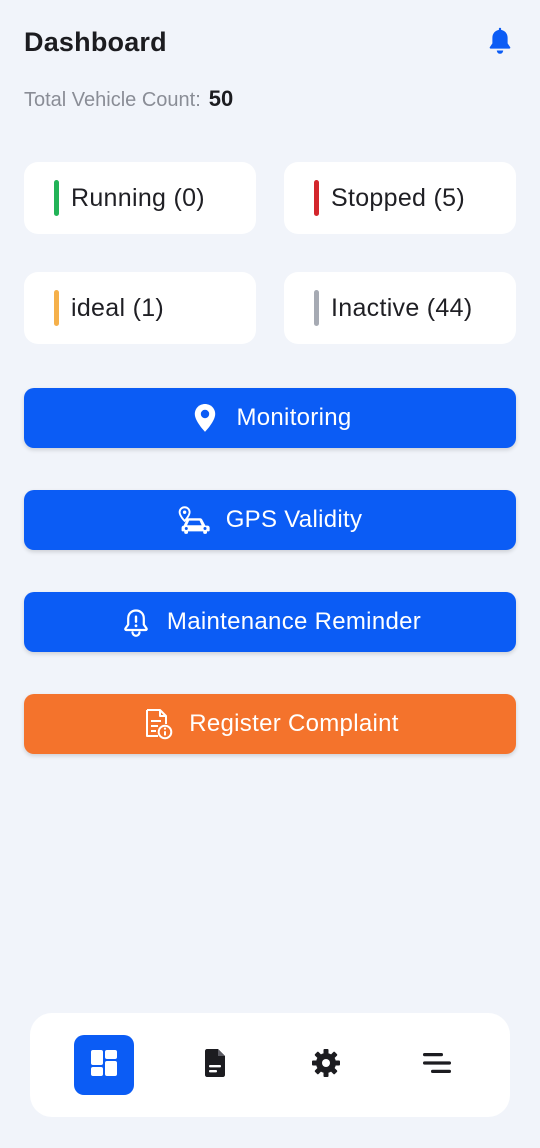 This screenshot has width=540, height=1148. What do you see at coordinates (294, 621) in the screenshot?
I see `maintenance-reminder-label: Maintenance Reminder` at bounding box center [294, 621].